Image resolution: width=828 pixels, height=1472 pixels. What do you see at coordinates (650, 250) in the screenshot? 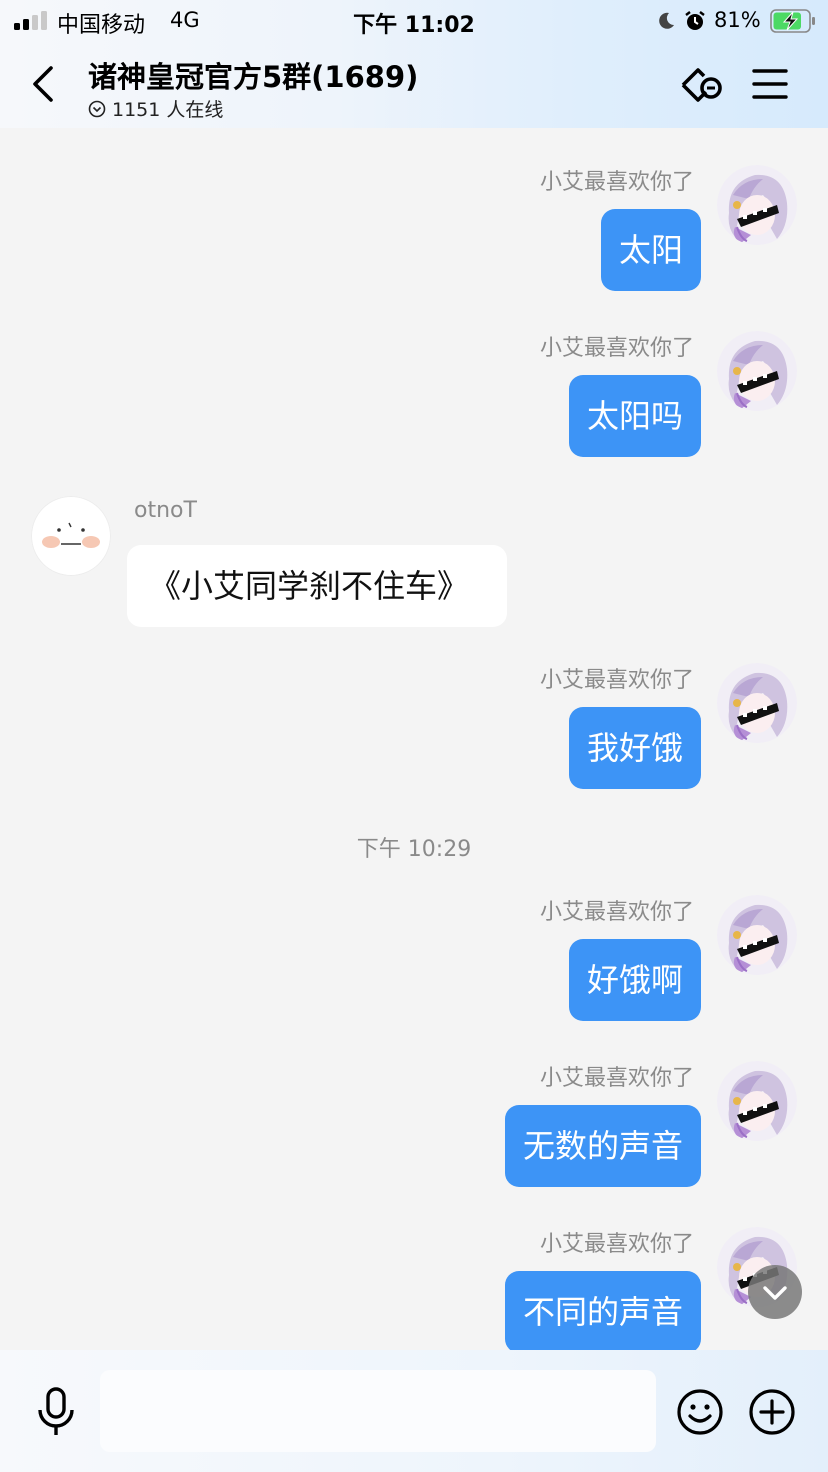
I see `message-bubble: 太阳` at bounding box center [650, 250].